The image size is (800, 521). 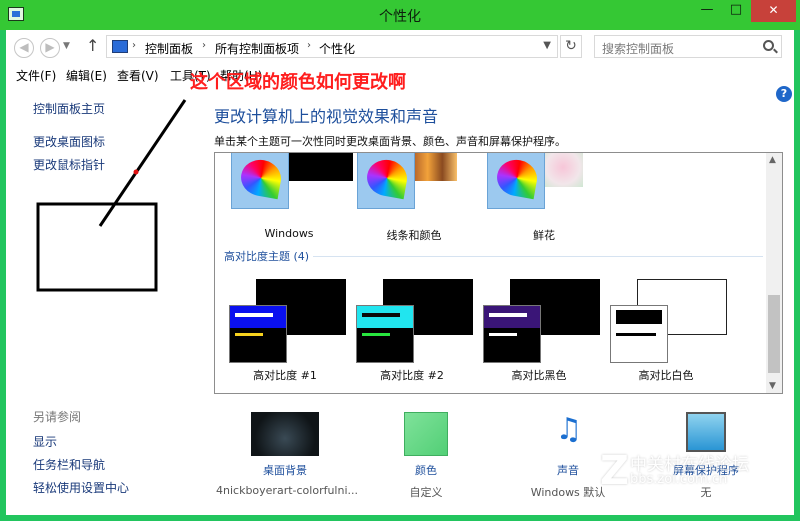 I want to click on address-chevron-down-icon: ▼, so click(x=547, y=45).